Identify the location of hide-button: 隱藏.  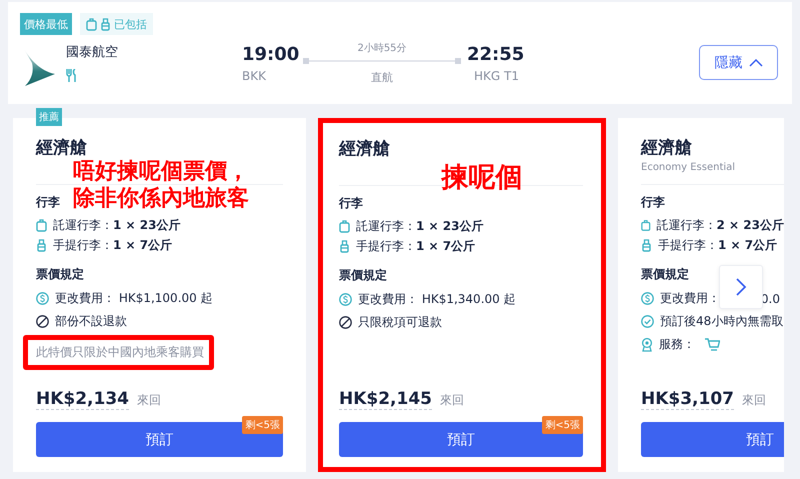
(738, 62).